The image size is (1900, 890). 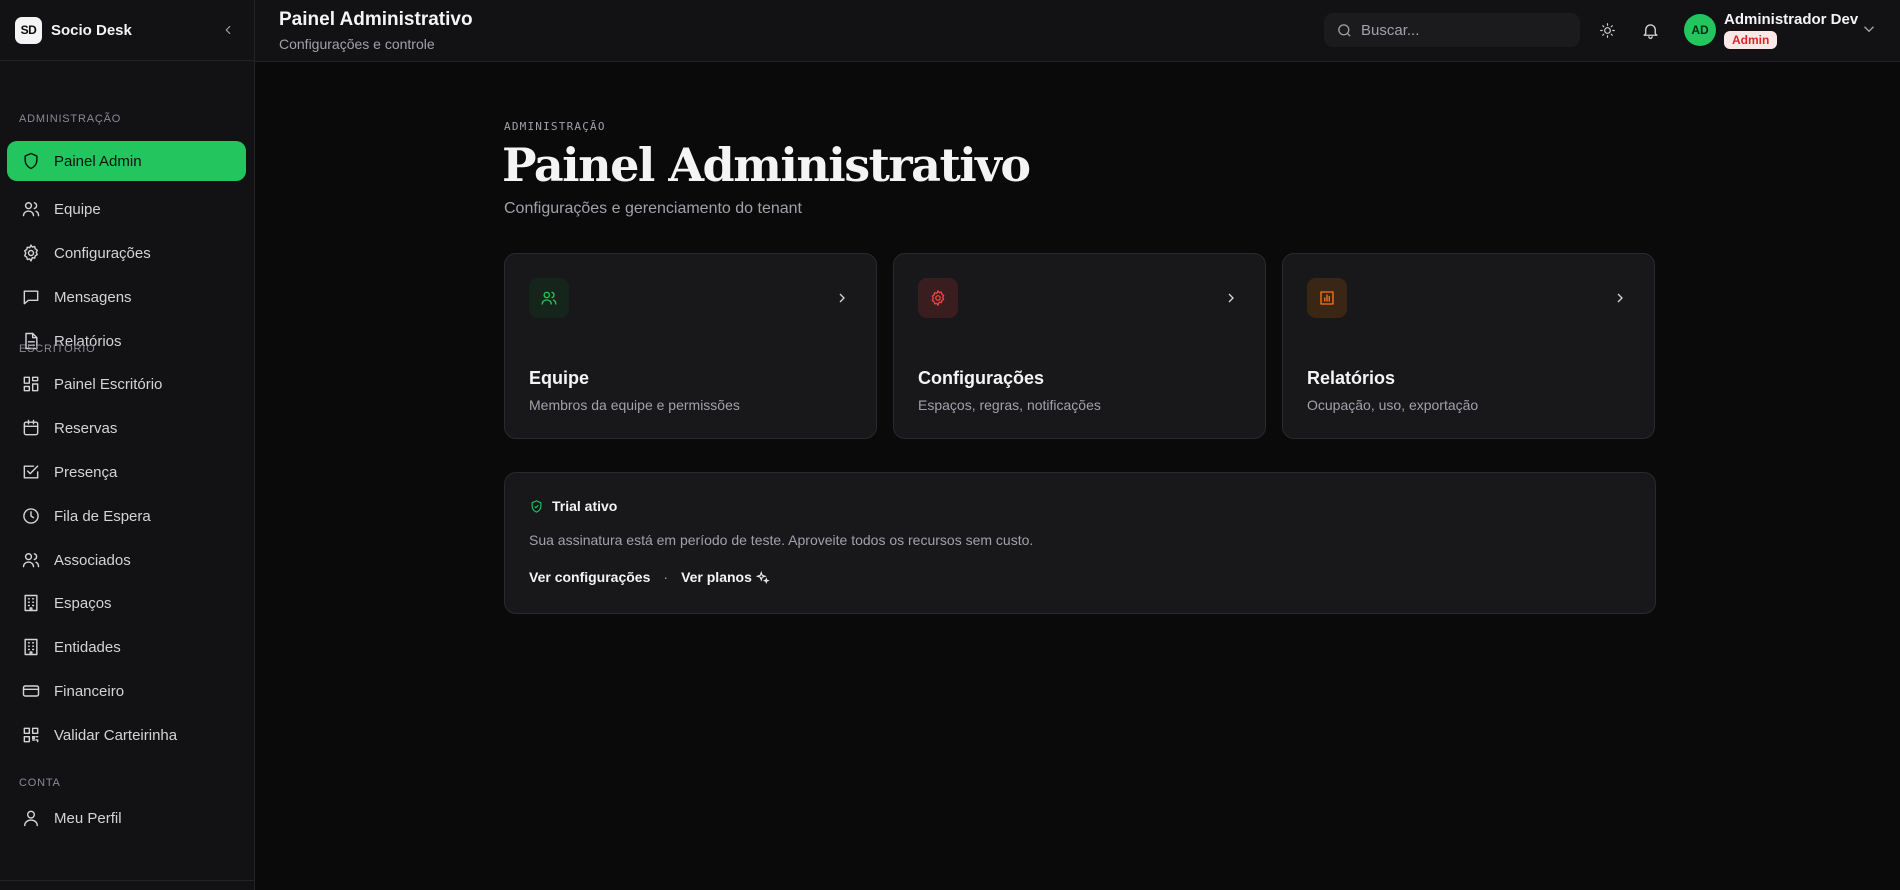 I want to click on sidebar-item-label: Validar Carteirinha, so click(x=116, y=735).